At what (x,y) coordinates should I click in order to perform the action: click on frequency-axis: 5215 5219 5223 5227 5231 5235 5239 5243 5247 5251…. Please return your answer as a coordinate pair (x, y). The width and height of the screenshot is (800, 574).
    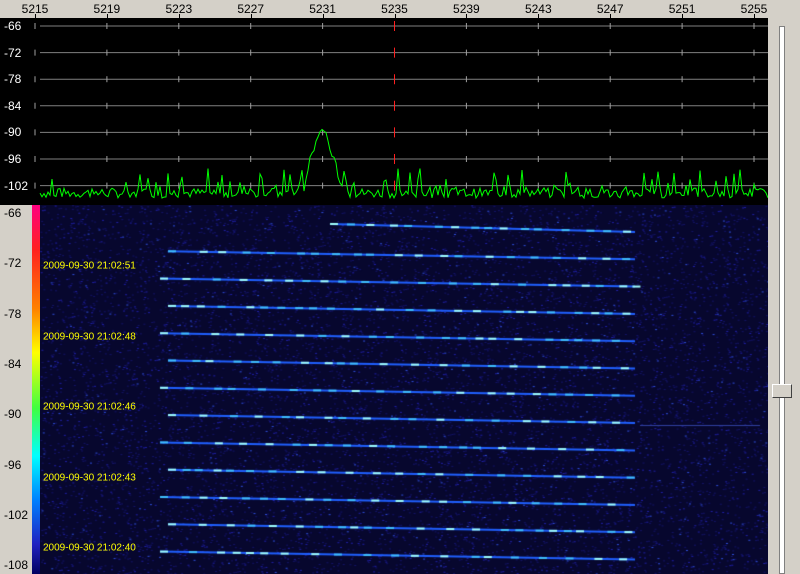
    Looking at the image, I should click on (384, 9).